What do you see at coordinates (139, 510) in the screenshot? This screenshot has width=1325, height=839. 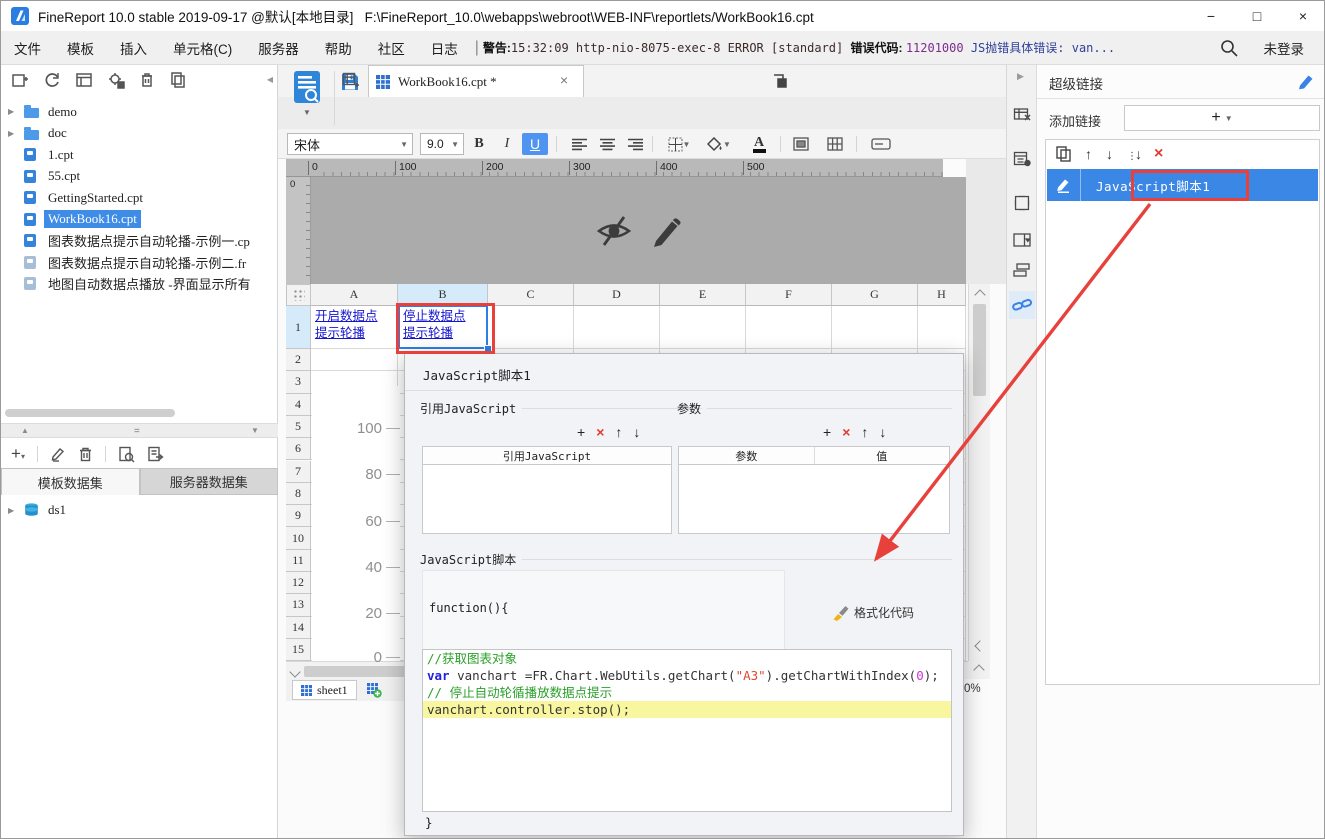 I see `dataset-row-ds1: ▶ ds1` at bounding box center [139, 510].